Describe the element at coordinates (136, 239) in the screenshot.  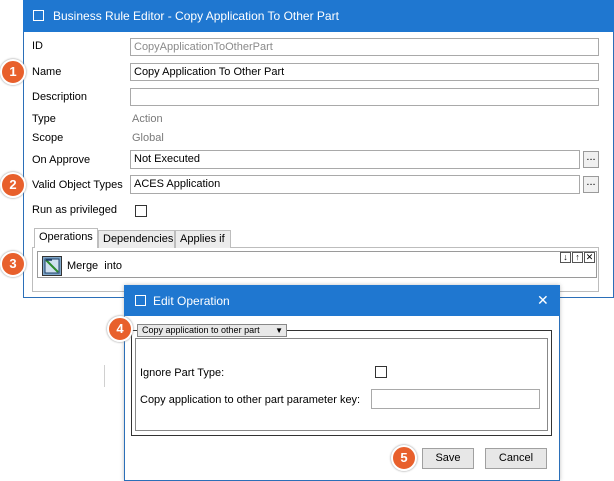
I see `tab-dependencies: Dependencies` at that location.